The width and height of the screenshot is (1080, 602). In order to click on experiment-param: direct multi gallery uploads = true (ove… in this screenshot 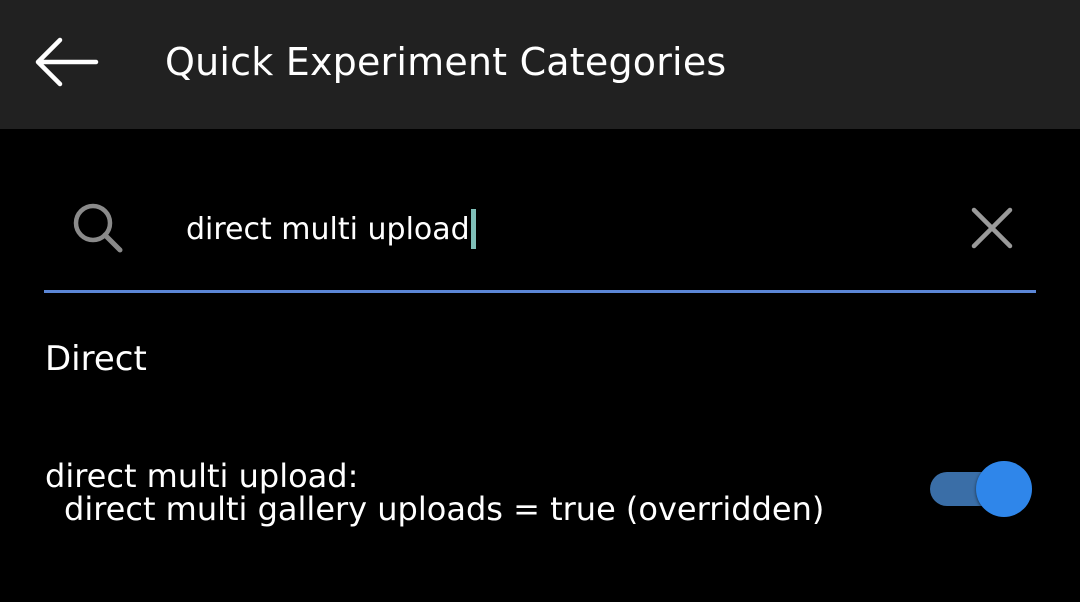, I will do `click(444, 509)`.